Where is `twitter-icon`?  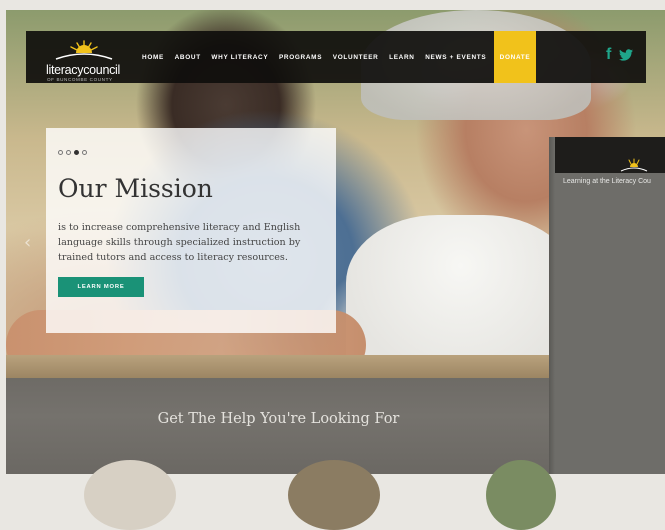 twitter-icon is located at coordinates (626, 57).